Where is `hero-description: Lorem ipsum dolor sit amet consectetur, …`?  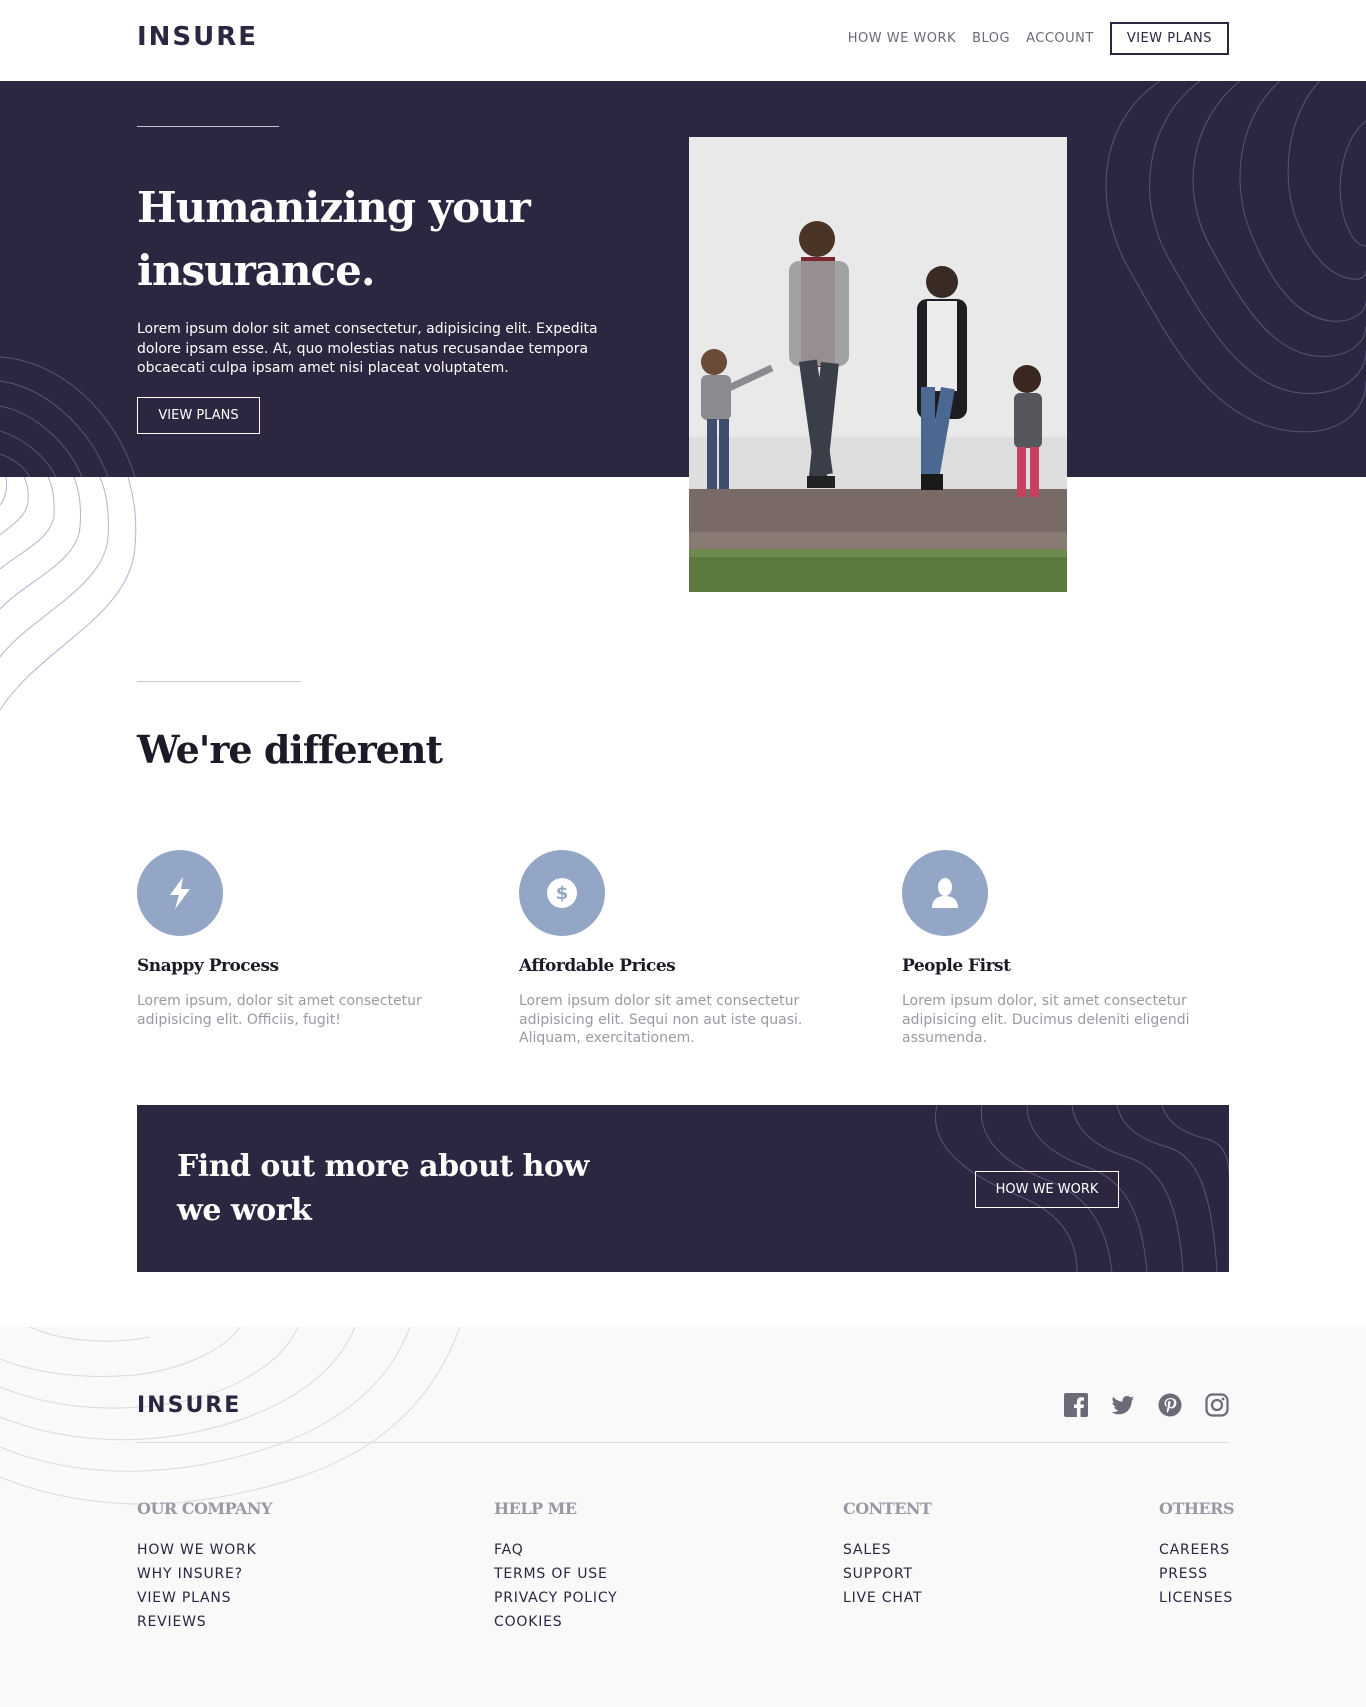
hero-description: Lorem ipsum dolor sit amet consectetur, … is located at coordinates (367, 348).